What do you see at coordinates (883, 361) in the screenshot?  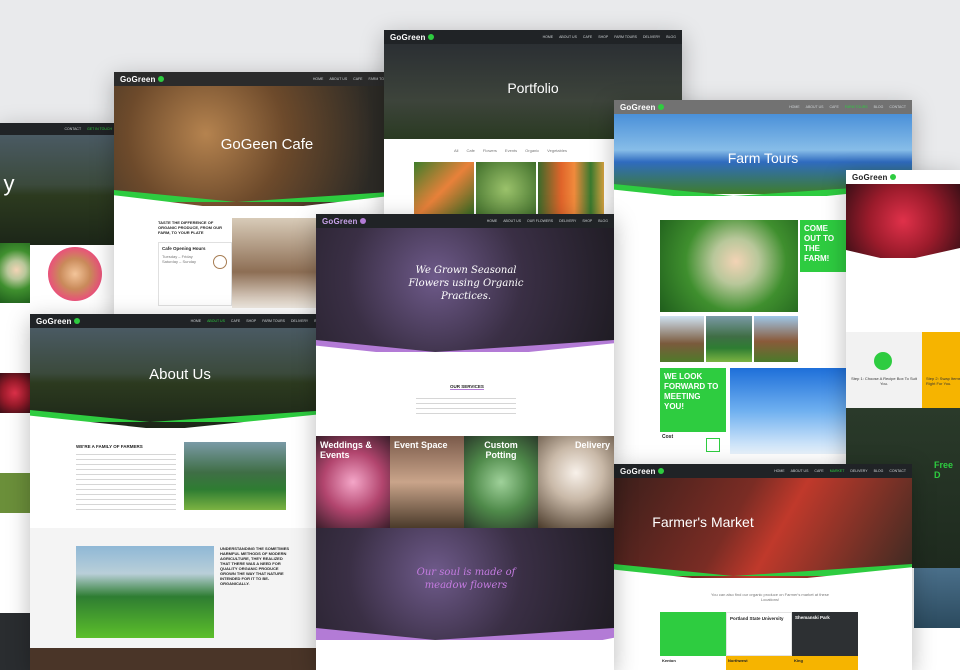 I see `delivery-step1-icon` at bounding box center [883, 361].